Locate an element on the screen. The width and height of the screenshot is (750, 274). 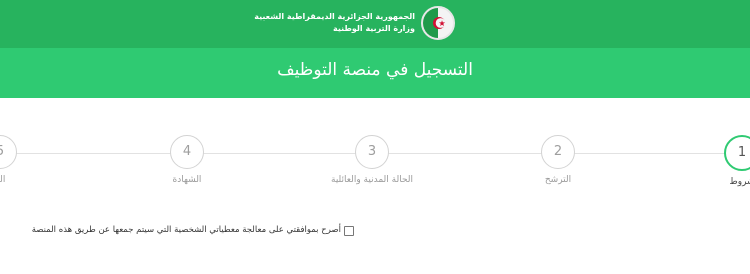
step-2: 2 الترشح is located at coordinates (558, 160).